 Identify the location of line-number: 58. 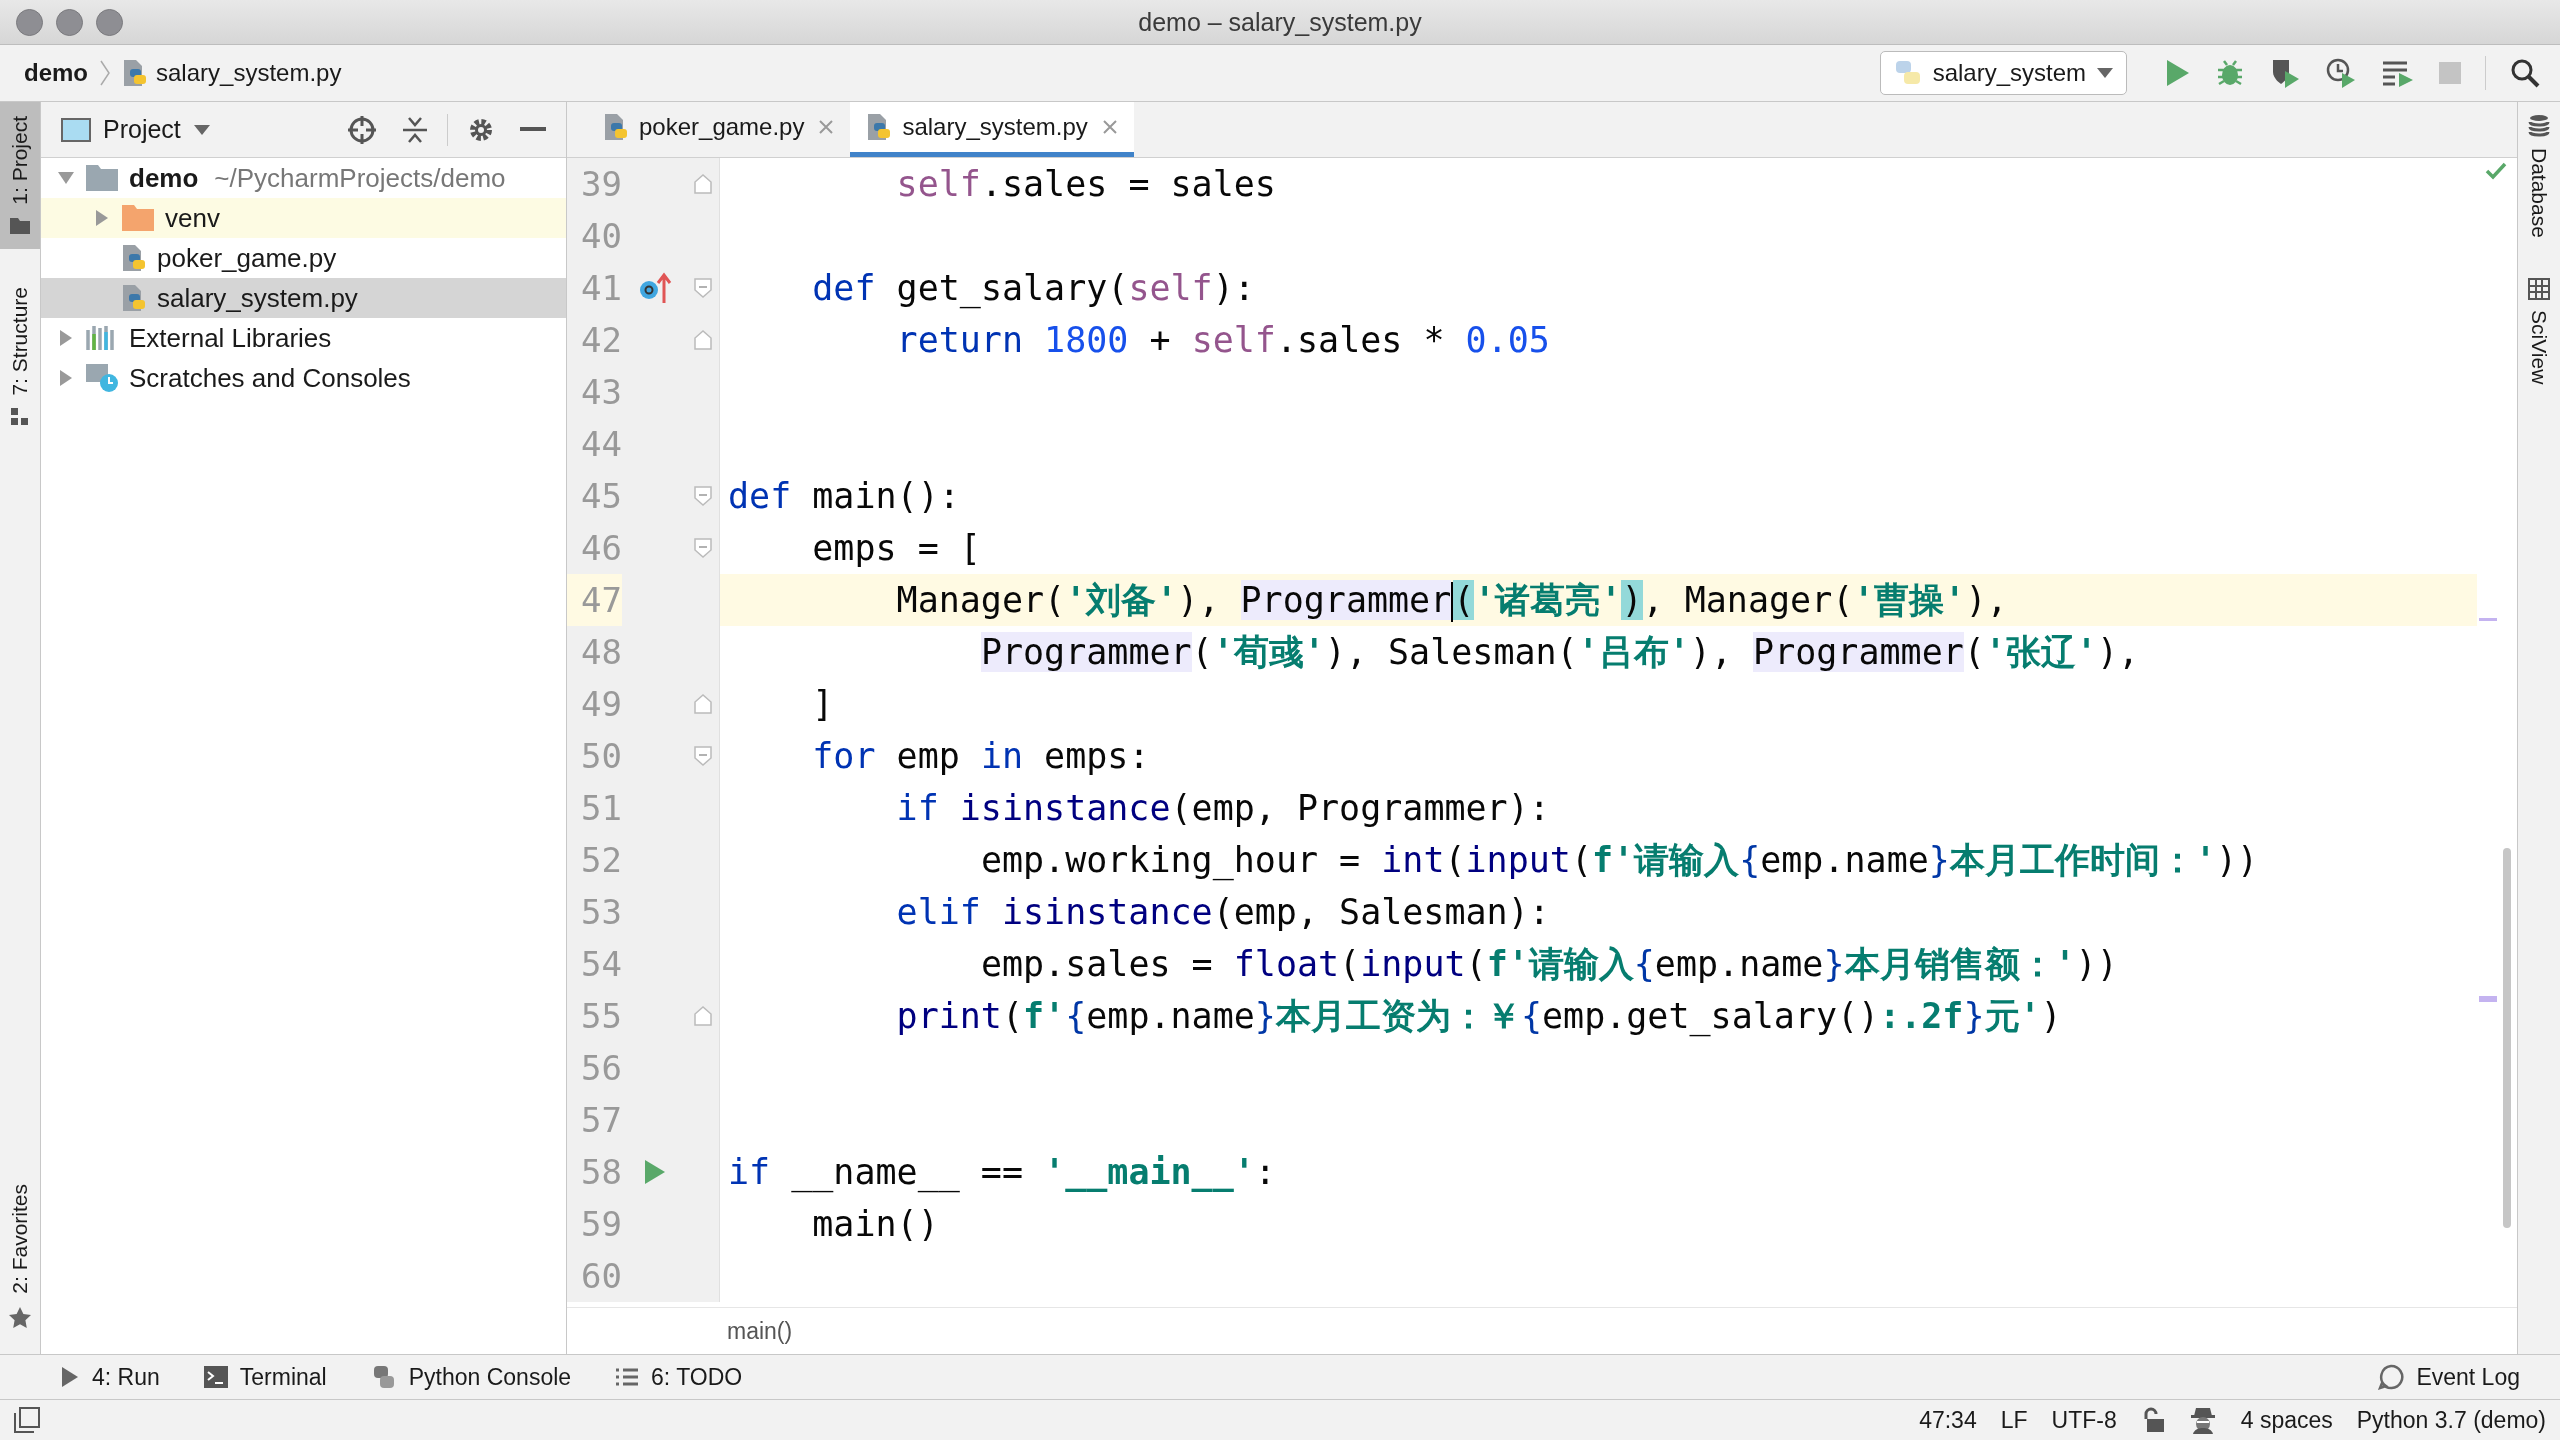
(601, 1172).